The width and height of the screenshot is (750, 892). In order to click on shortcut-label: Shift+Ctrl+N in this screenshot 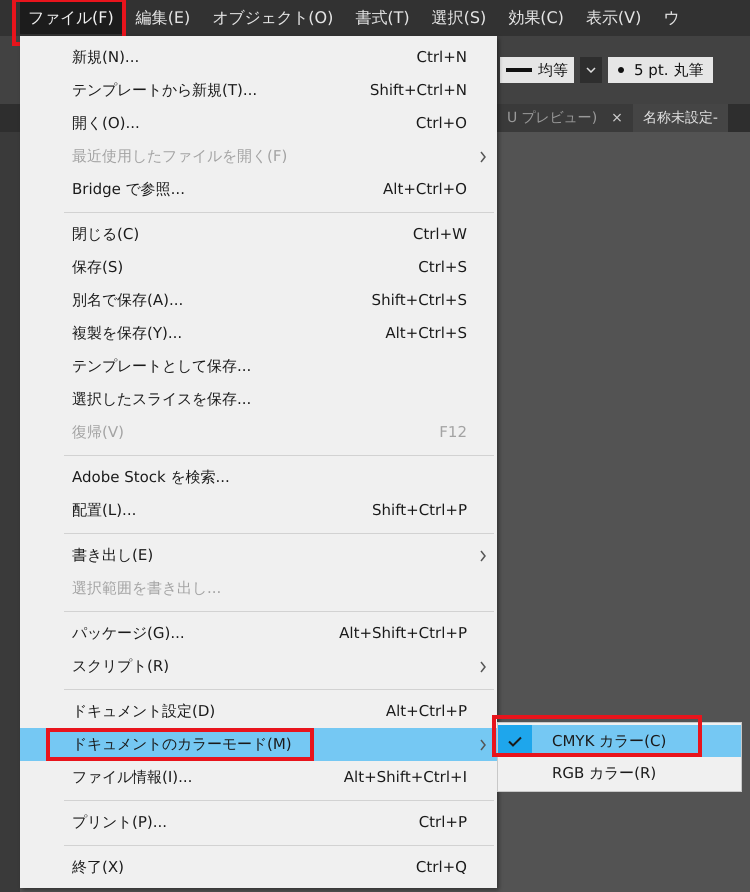, I will do `click(418, 91)`.